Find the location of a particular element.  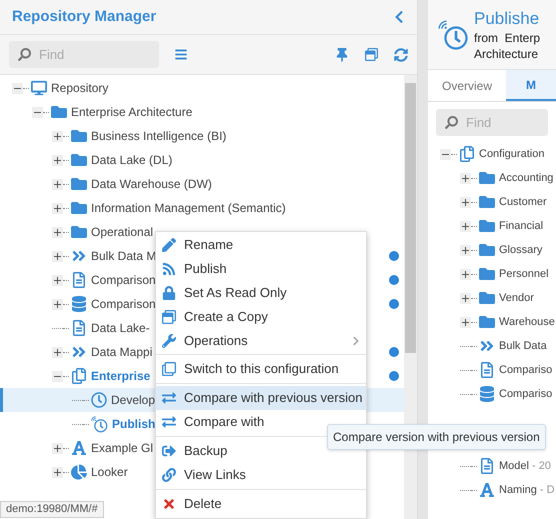

tree-item-label: Data Lake (DL) is located at coordinates (131, 160).